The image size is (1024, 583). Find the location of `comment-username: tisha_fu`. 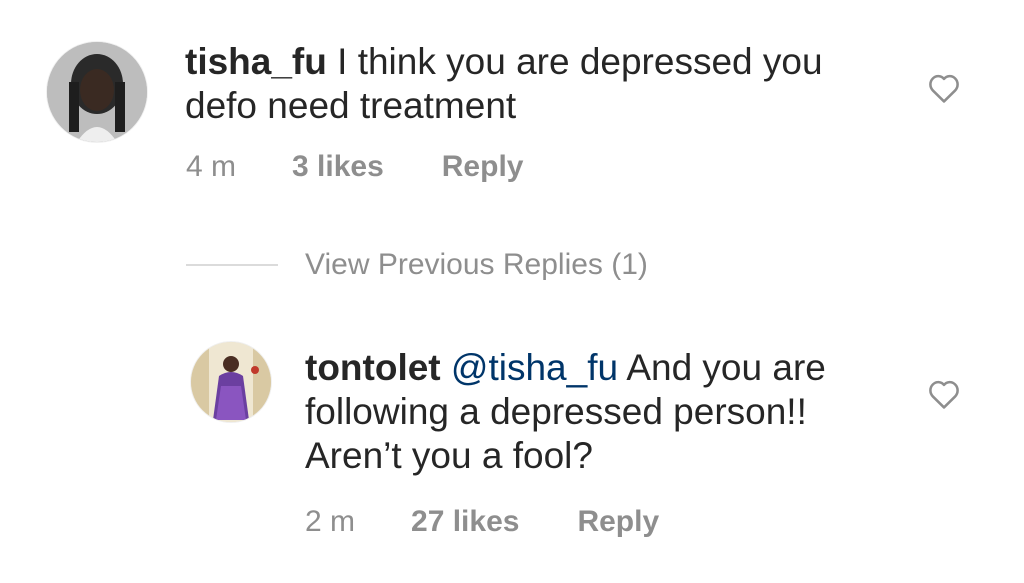

comment-username: tisha_fu is located at coordinates (256, 61).